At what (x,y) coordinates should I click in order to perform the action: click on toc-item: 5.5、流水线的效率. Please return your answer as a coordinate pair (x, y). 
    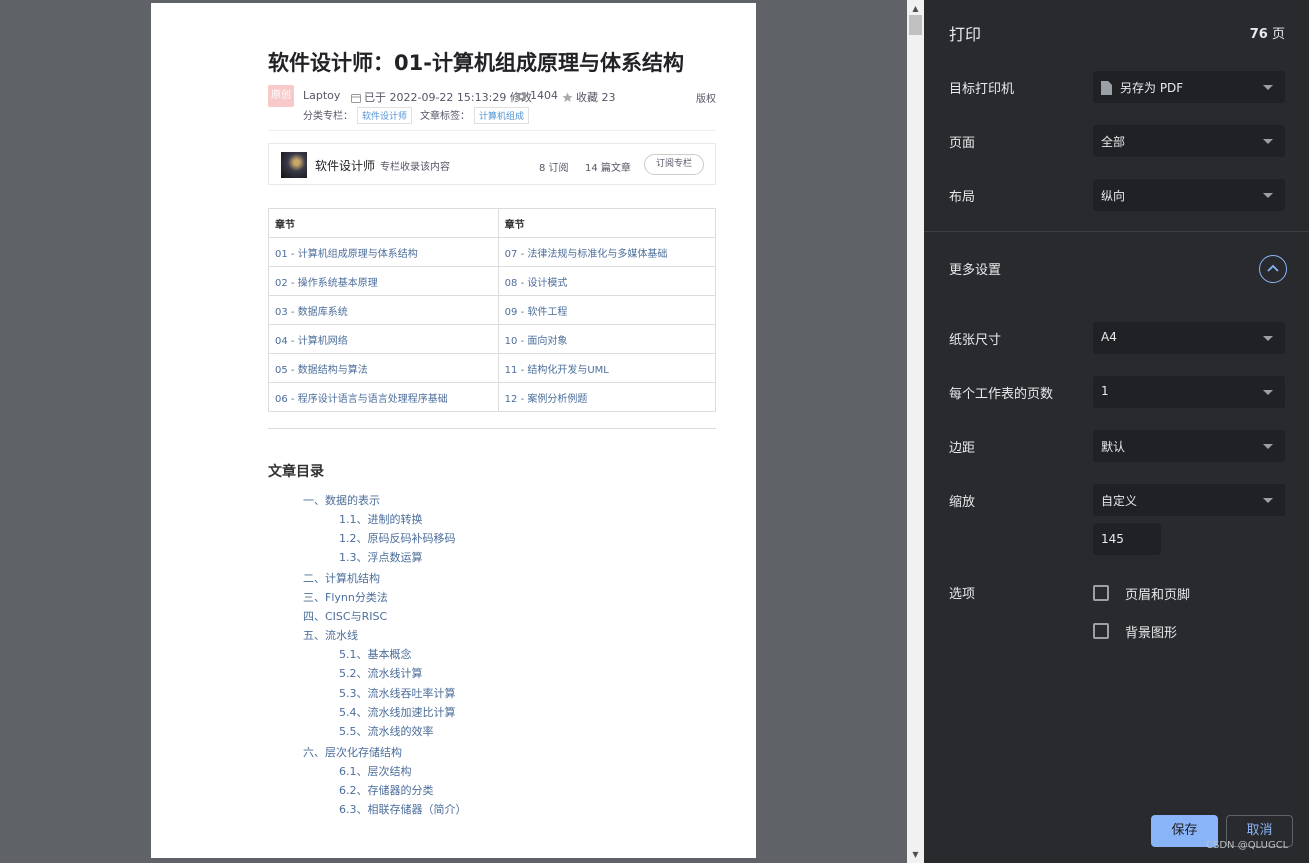
    Looking at the image, I should click on (386, 731).